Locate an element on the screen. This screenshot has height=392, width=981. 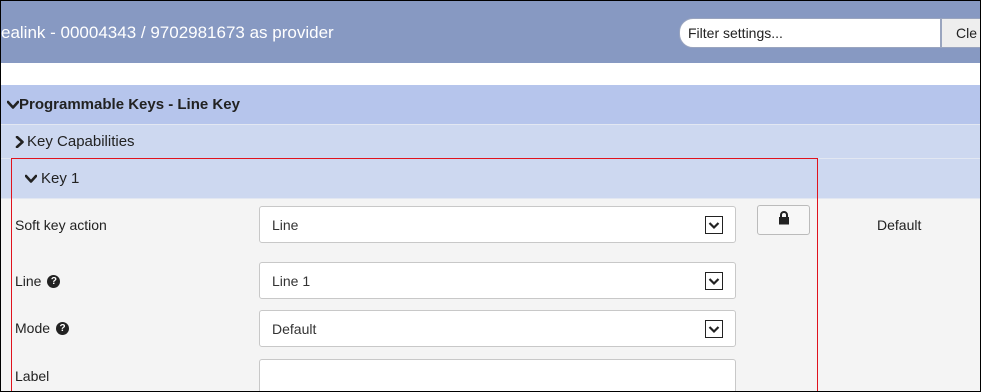
row-line: Line ? Line 1 is located at coordinates (490, 280).